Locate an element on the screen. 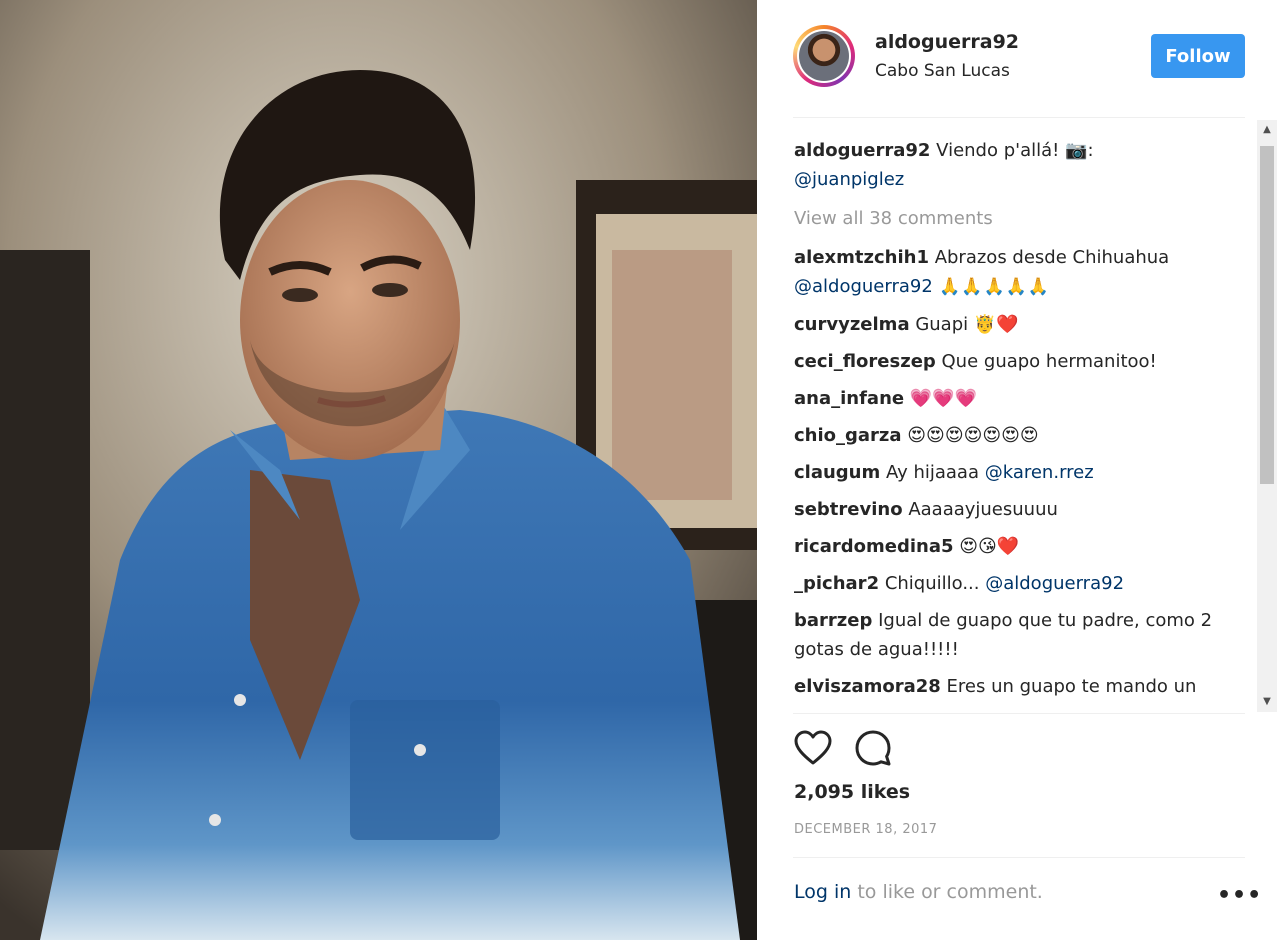 The image size is (1280, 940). comment-text: Que guapo hermanitoo! is located at coordinates (1046, 361).